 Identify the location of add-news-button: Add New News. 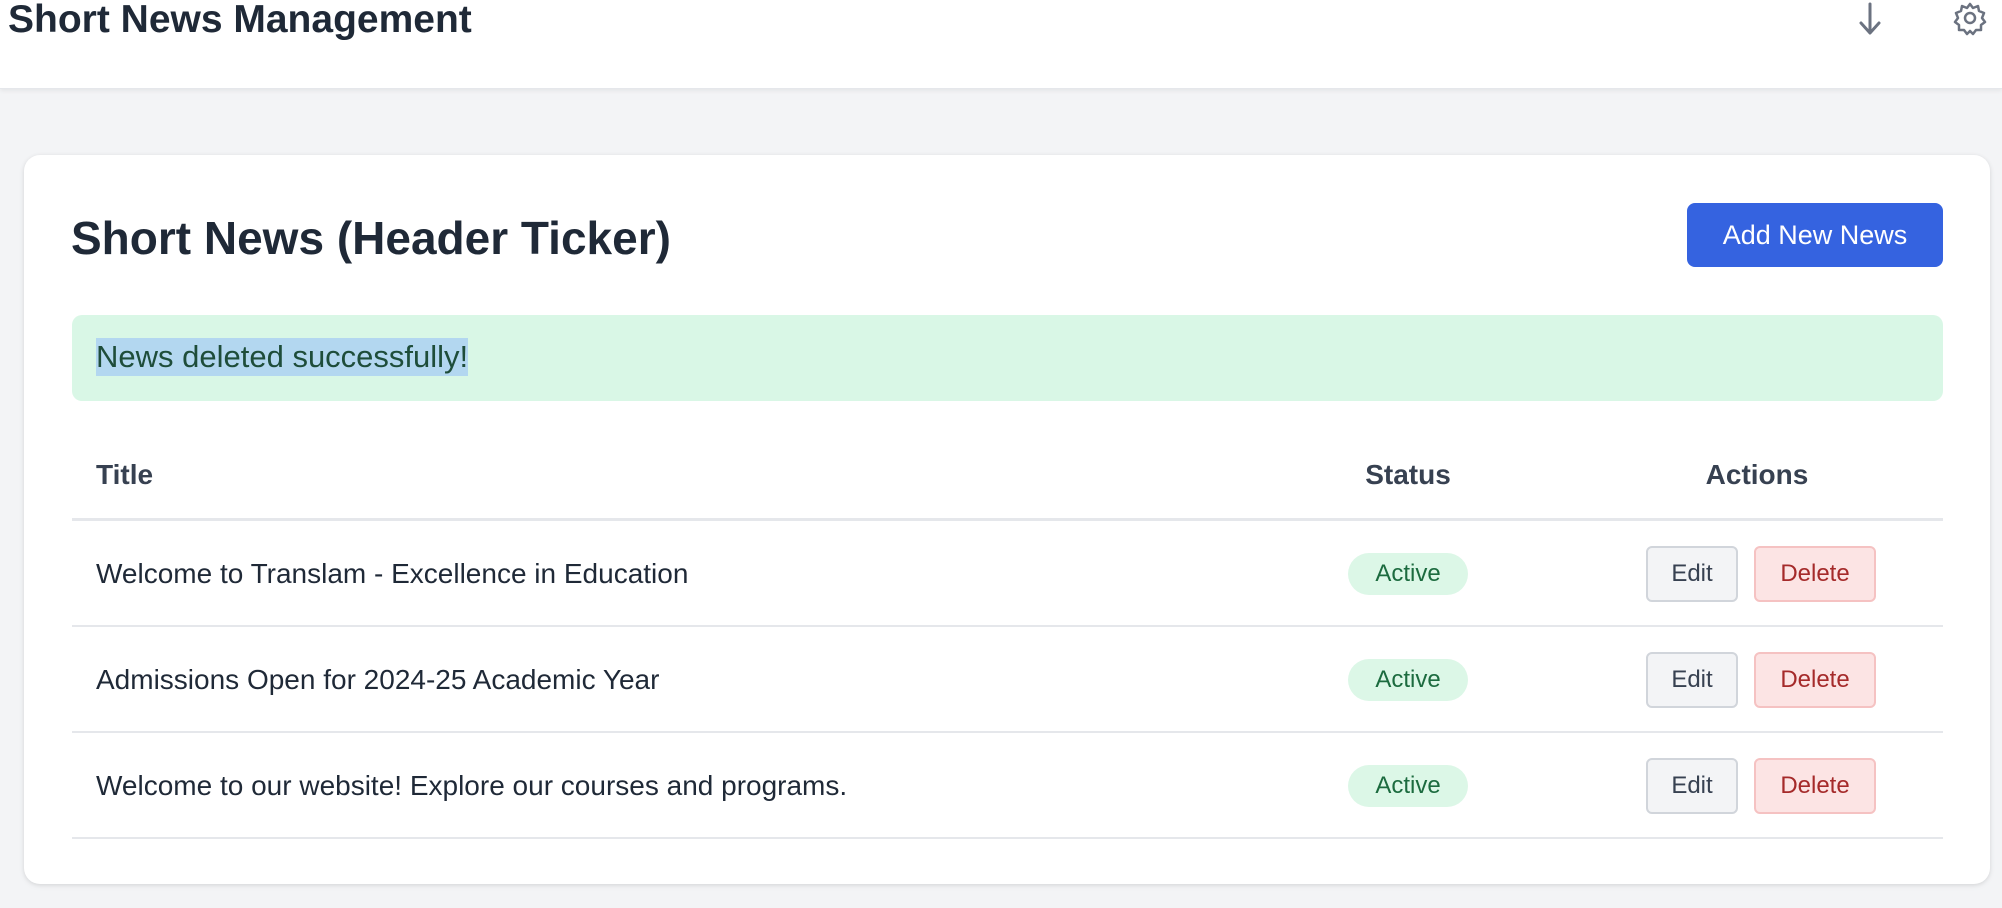
(1815, 235).